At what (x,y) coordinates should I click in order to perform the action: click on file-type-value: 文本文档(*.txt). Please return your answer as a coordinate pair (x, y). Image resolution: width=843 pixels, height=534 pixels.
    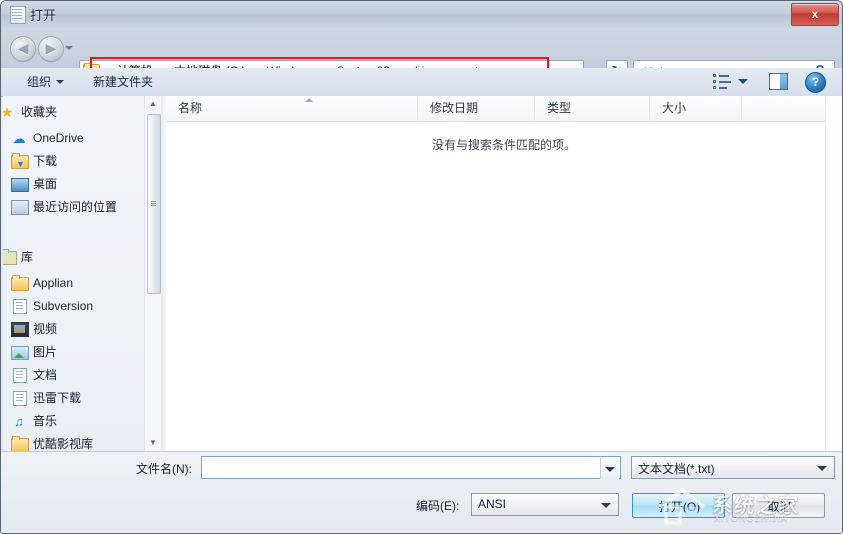
    Looking at the image, I should click on (676, 469).